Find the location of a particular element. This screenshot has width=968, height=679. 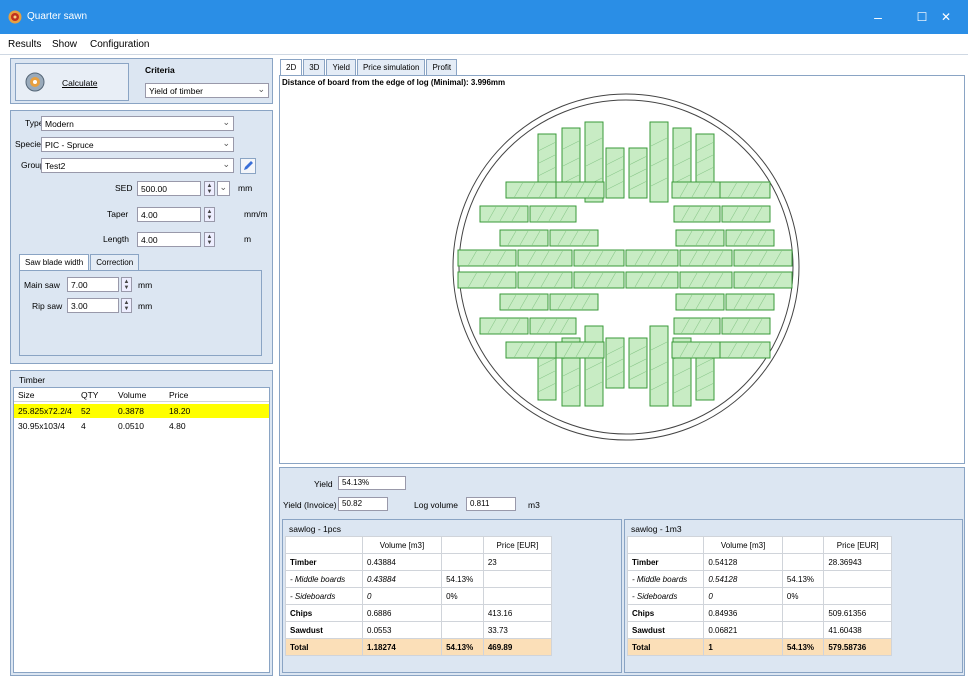

value-cell: 41.60438 is located at coordinates (857, 630).